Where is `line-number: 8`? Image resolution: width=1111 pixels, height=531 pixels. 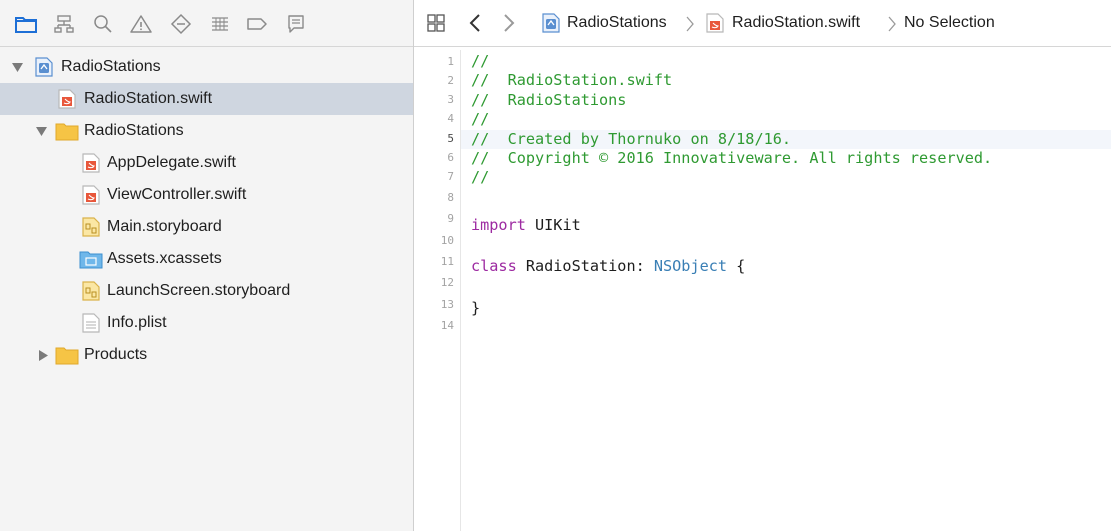
line-number: 8 is located at coordinates (450, 197).